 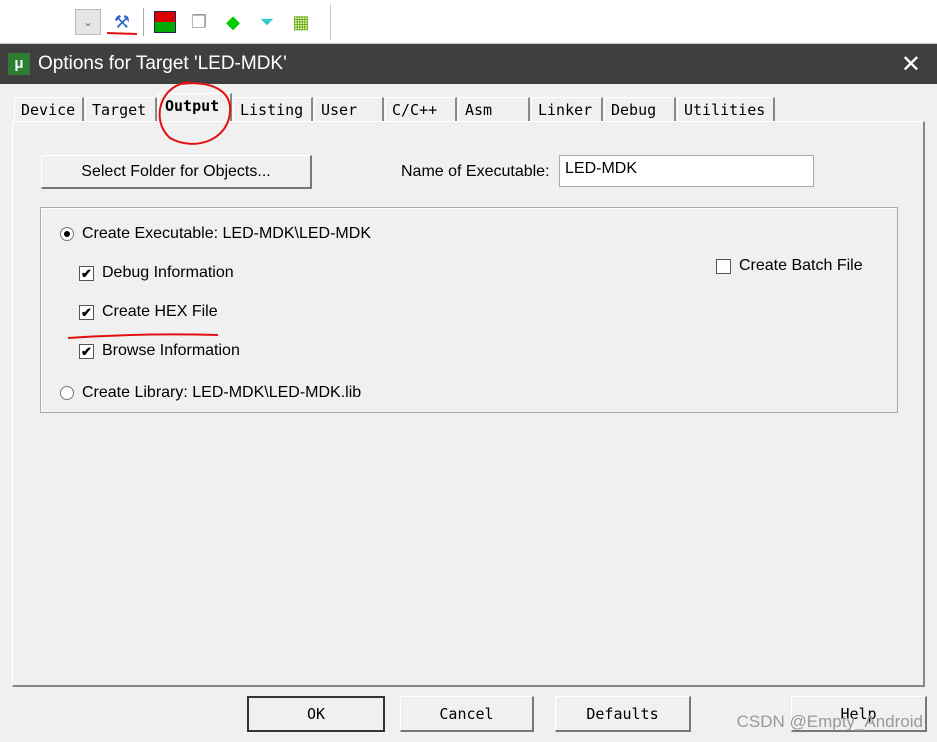 I want to click on browse-information-checkbox: ✔ Browse Information, so click(x=159, y=351).